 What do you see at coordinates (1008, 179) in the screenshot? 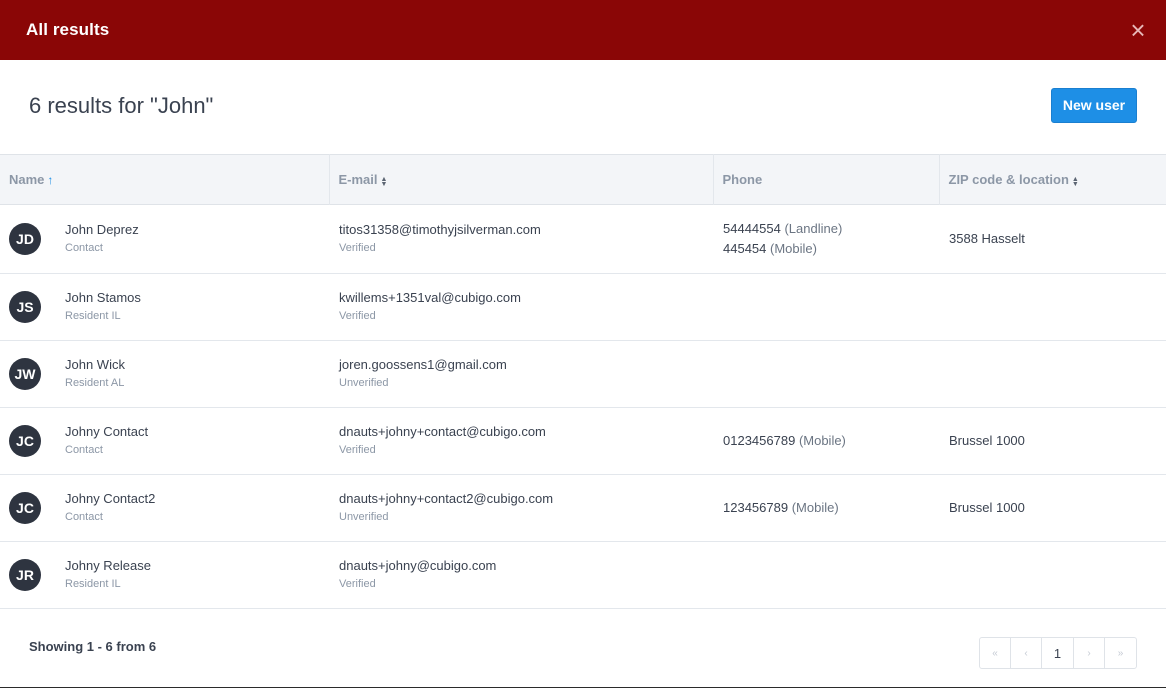
I see `column-label: ZIP code & location` at bounding box center [1008, 179].